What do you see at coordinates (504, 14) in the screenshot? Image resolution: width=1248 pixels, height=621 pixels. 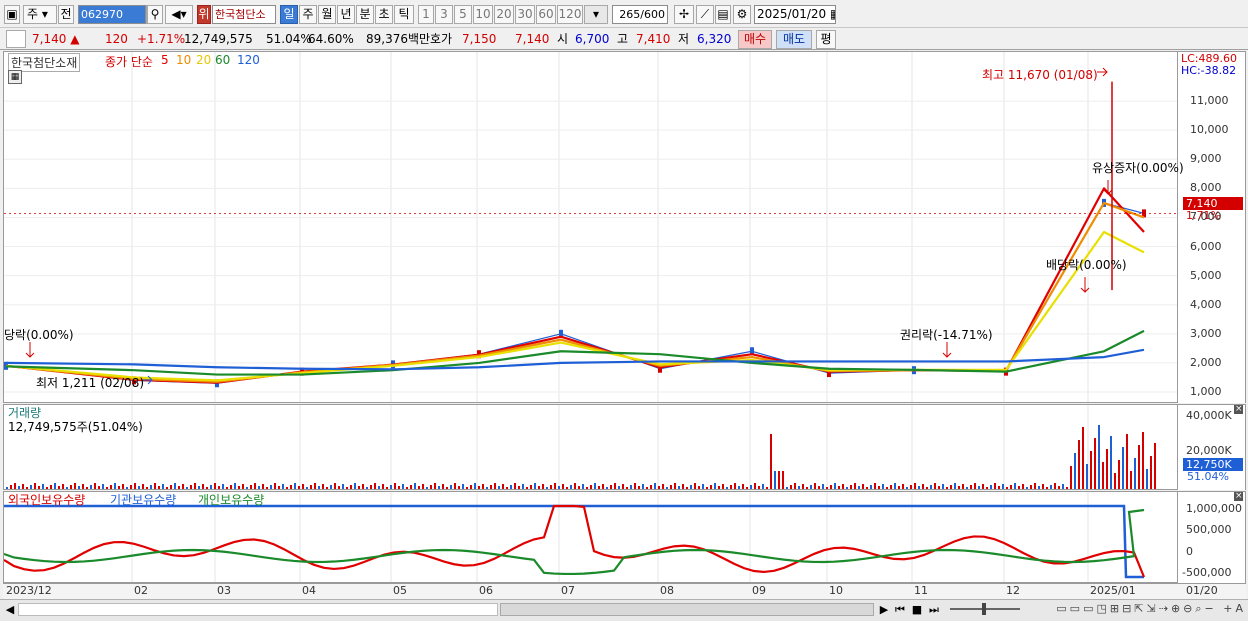 I see `step-20: 20` at bounding box center [504, 14].